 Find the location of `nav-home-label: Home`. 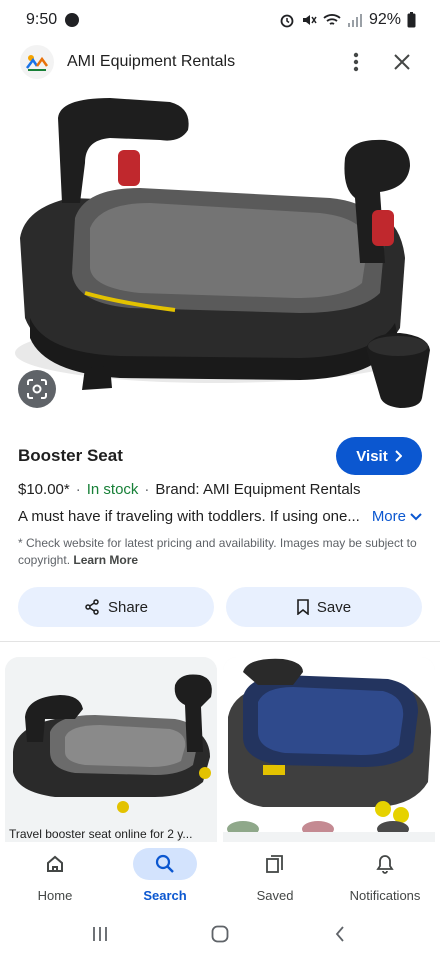

nav-home-label: Home is located at coordinates (55, 895).